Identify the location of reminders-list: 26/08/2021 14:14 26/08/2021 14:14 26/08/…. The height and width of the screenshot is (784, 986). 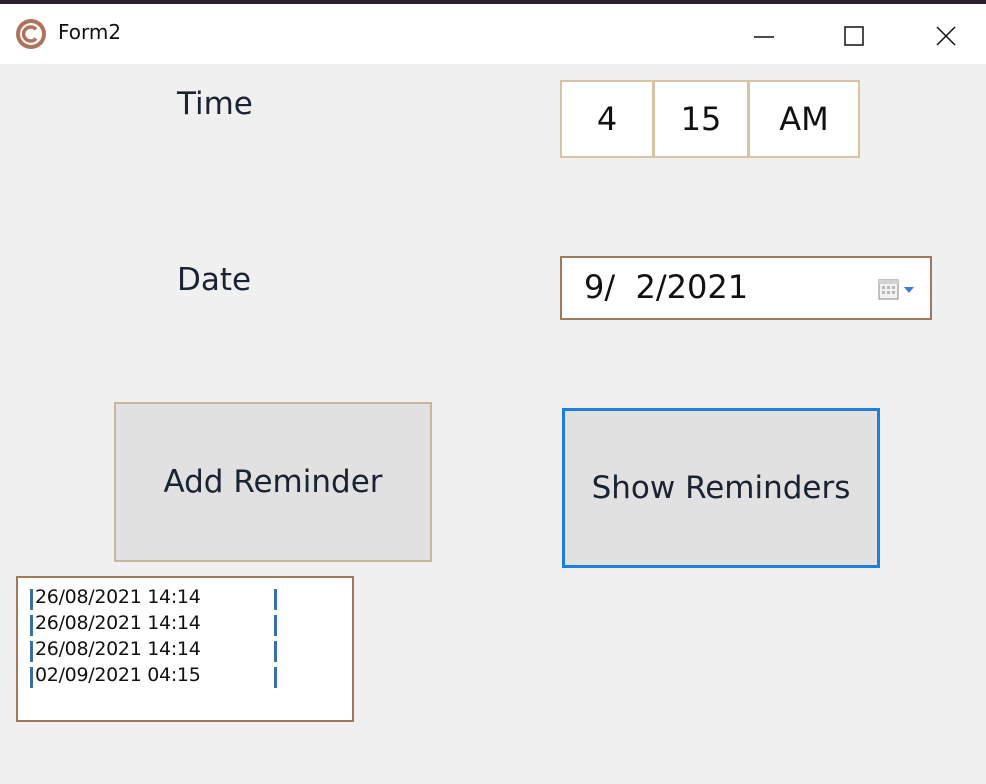
(185, 649).